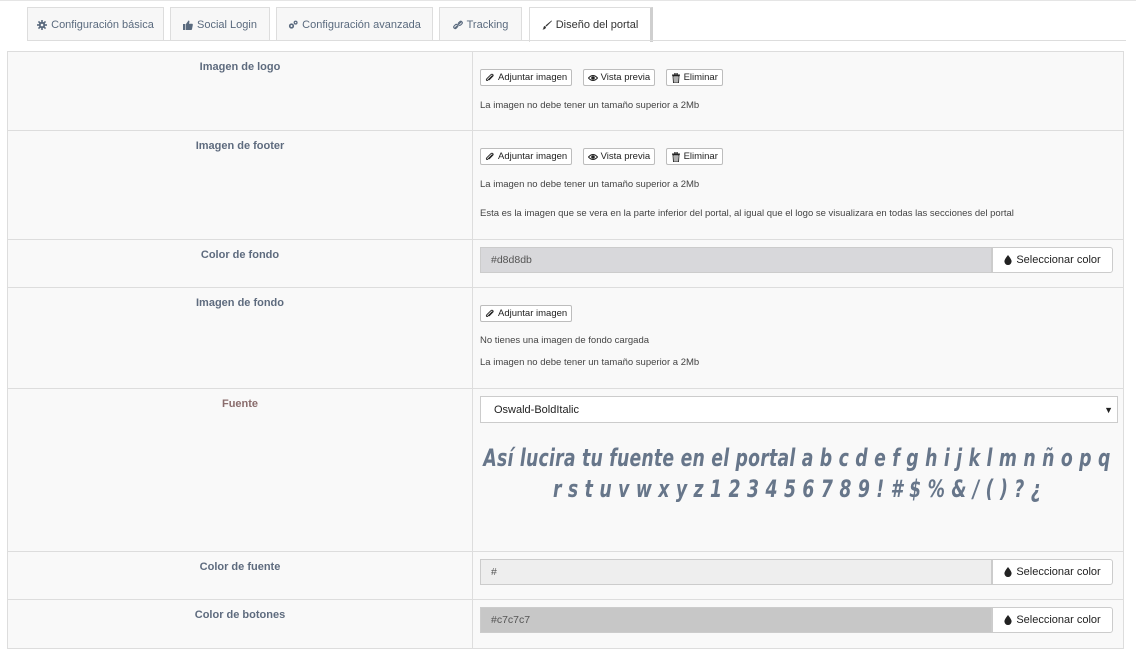 This screenshot has width=1136, height=649. I want to click on row-label: Color de fondo, so click(240, 263).